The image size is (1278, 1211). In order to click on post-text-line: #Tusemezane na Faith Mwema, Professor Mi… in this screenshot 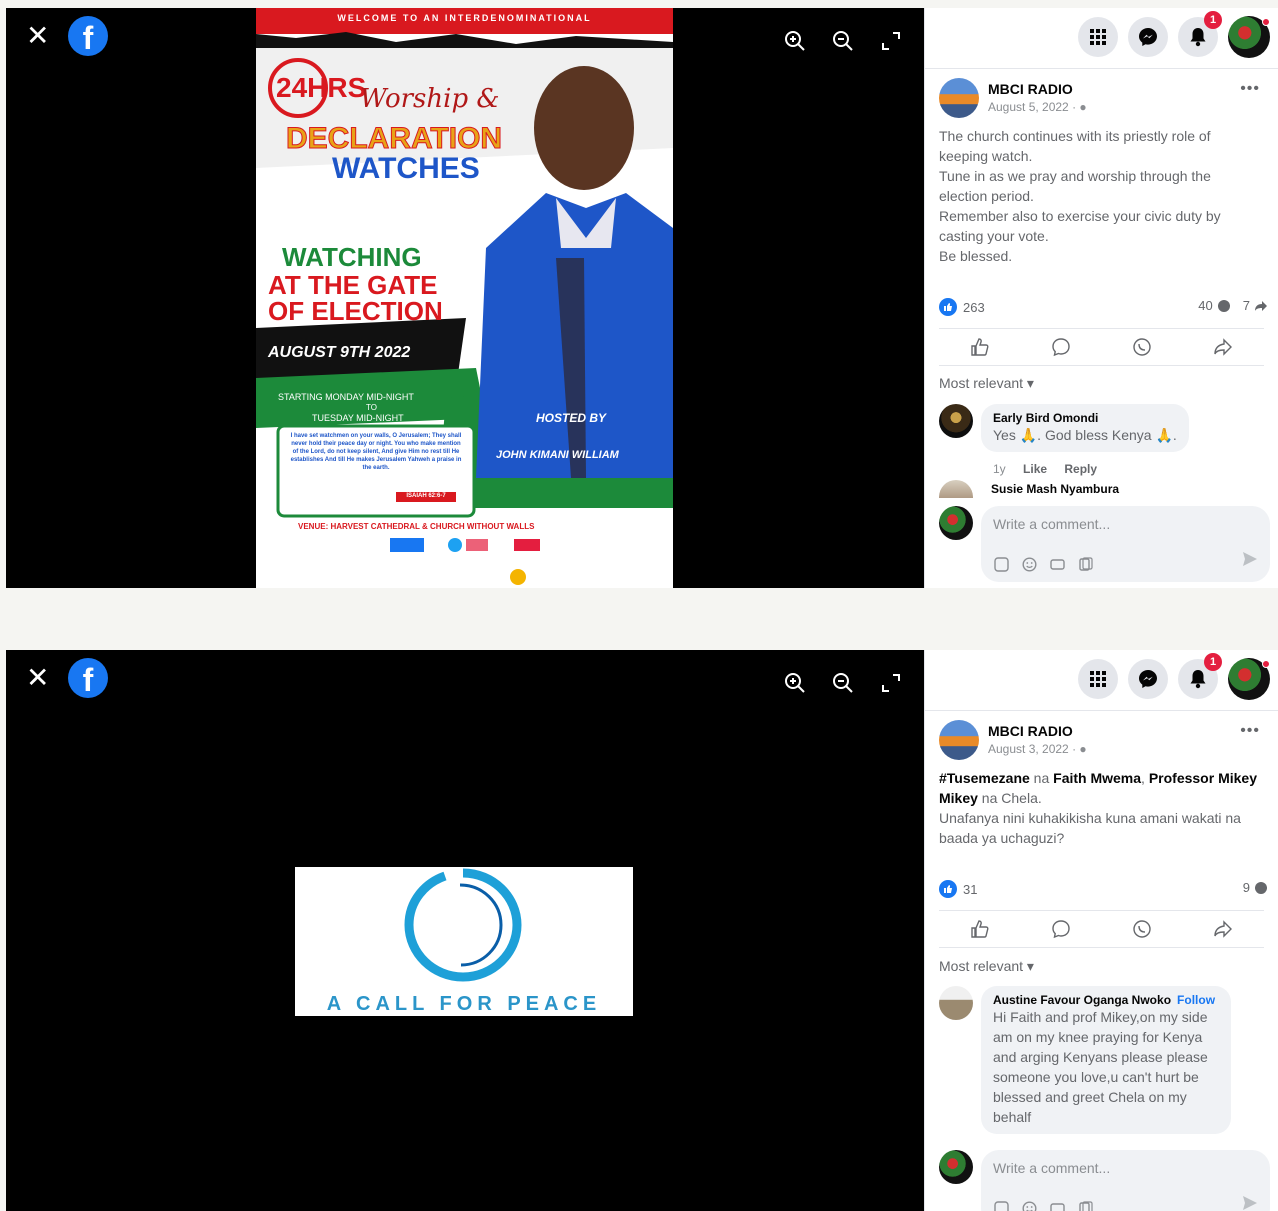, I will do `click(1104, 788)`.